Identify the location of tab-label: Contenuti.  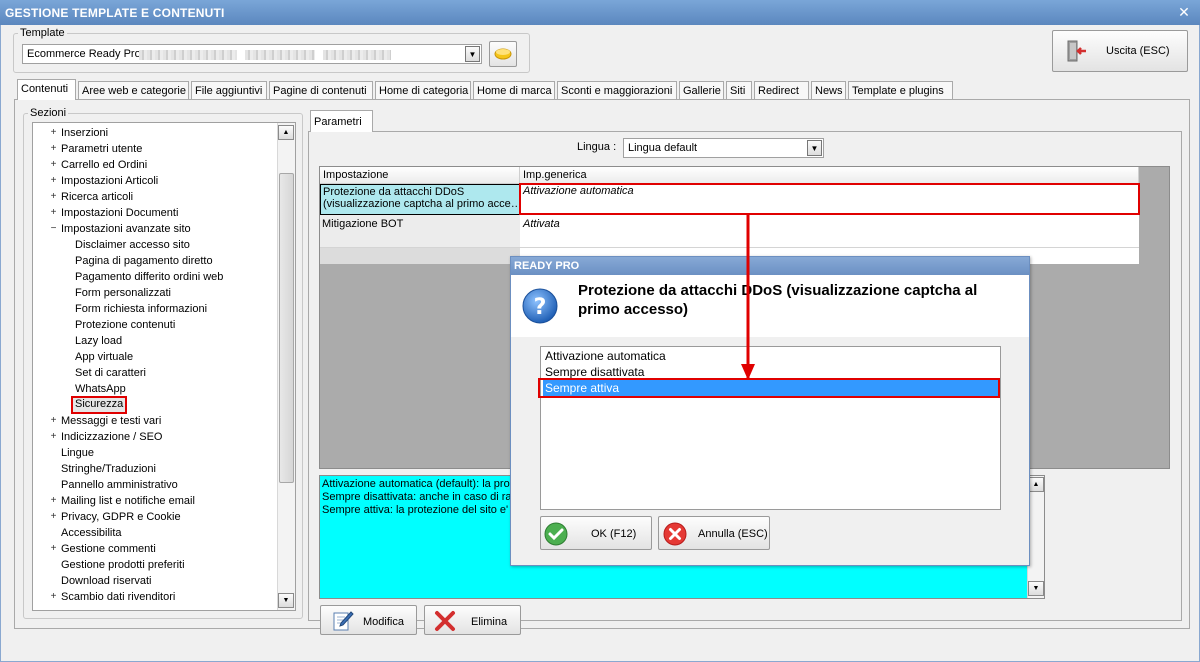
(45, 89).